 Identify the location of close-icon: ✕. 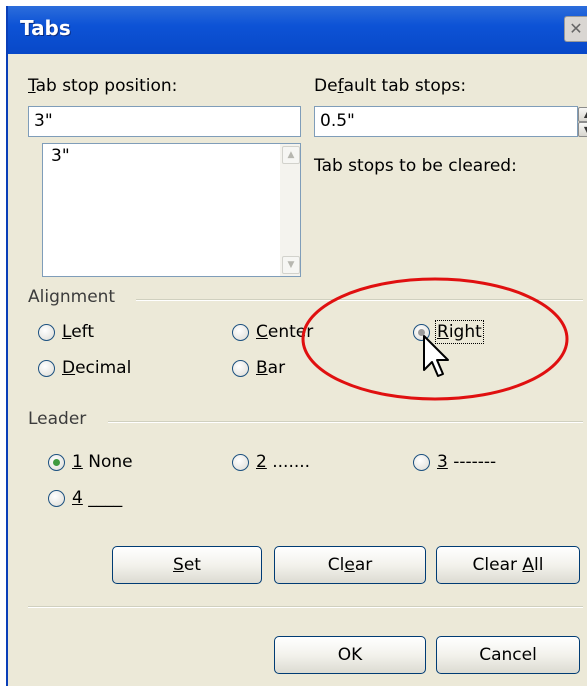
(575, 29).